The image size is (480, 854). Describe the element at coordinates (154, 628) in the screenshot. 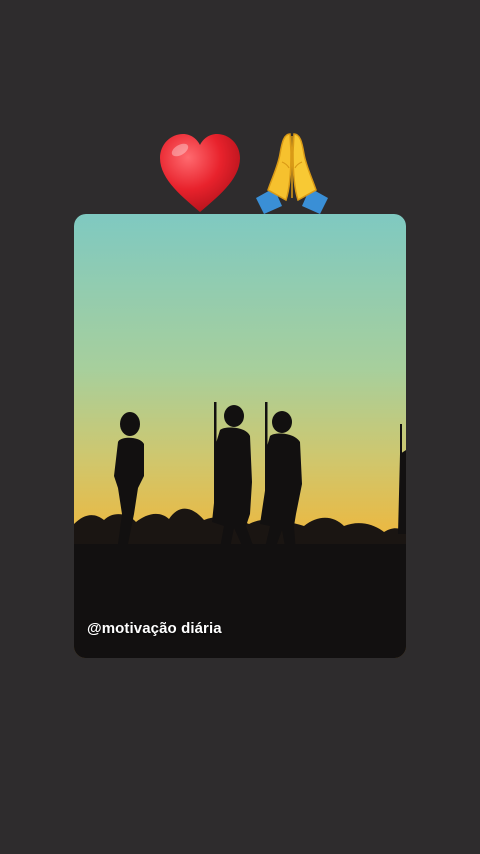

I see `story-caption: @motivação diária` at that location.